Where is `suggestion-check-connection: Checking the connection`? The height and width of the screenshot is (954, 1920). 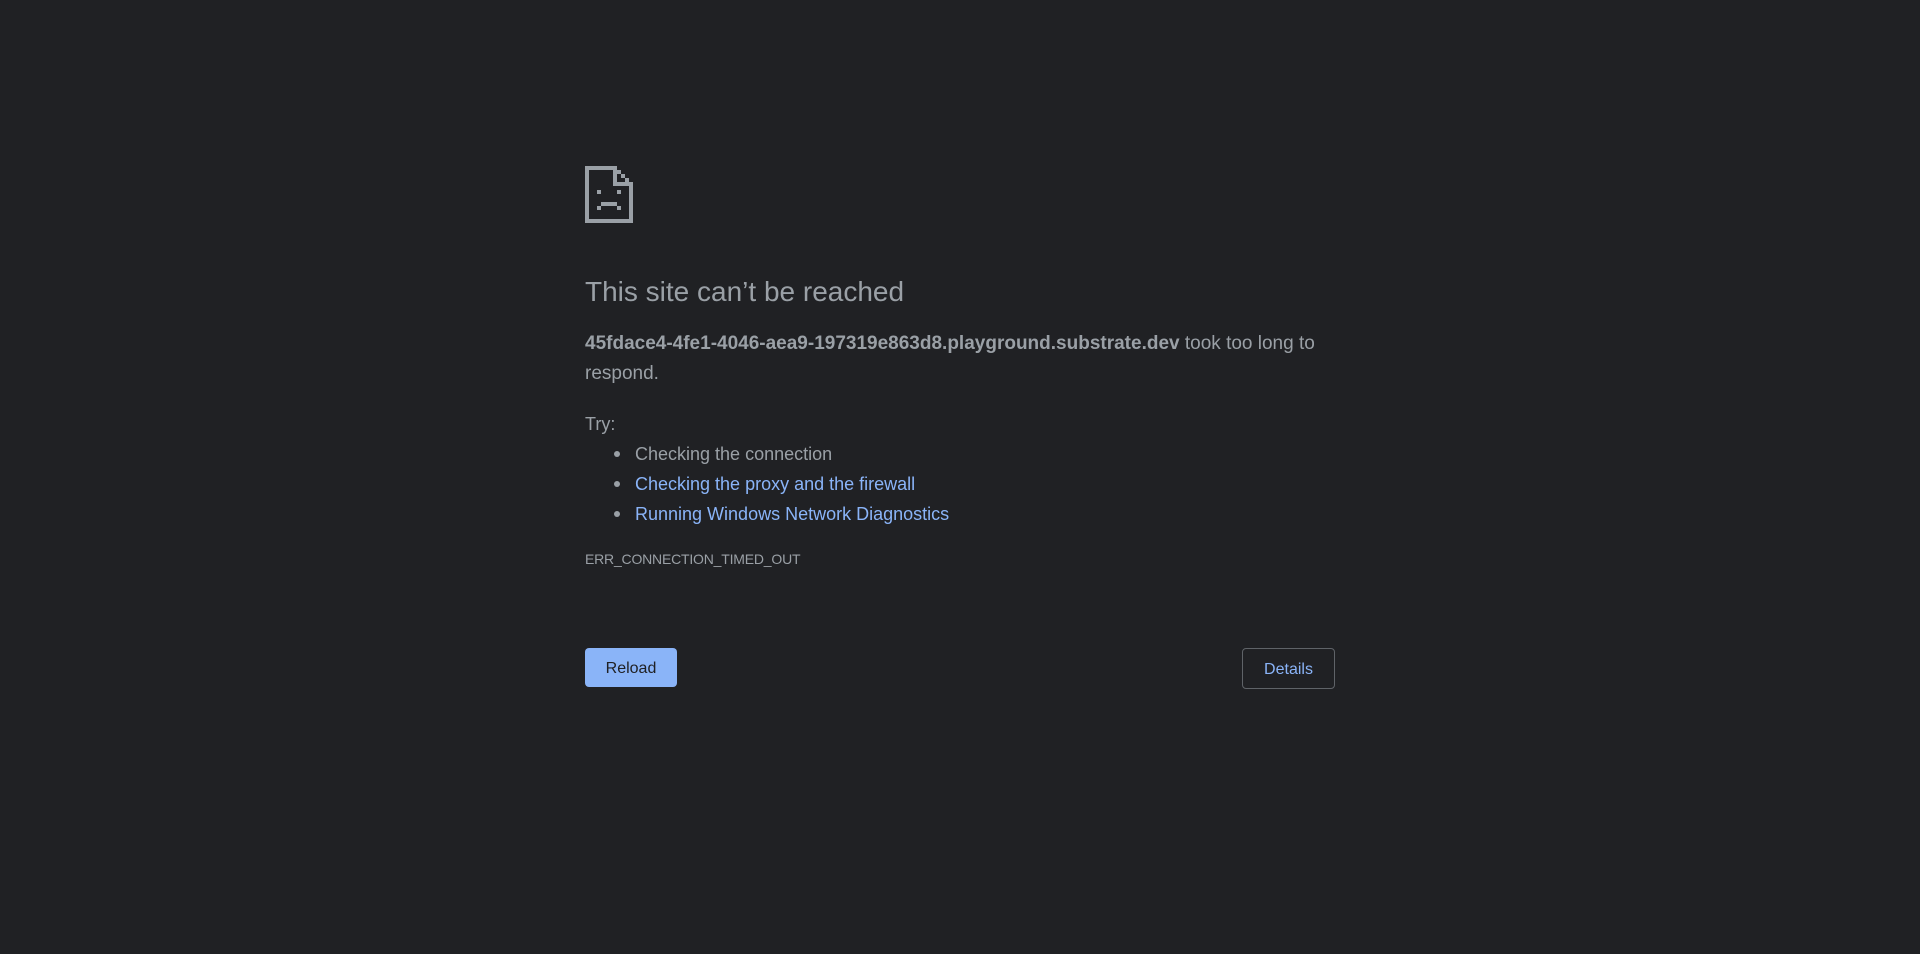
suggestion-check-connection: Checking the connection is located at coordinates (974, 454).